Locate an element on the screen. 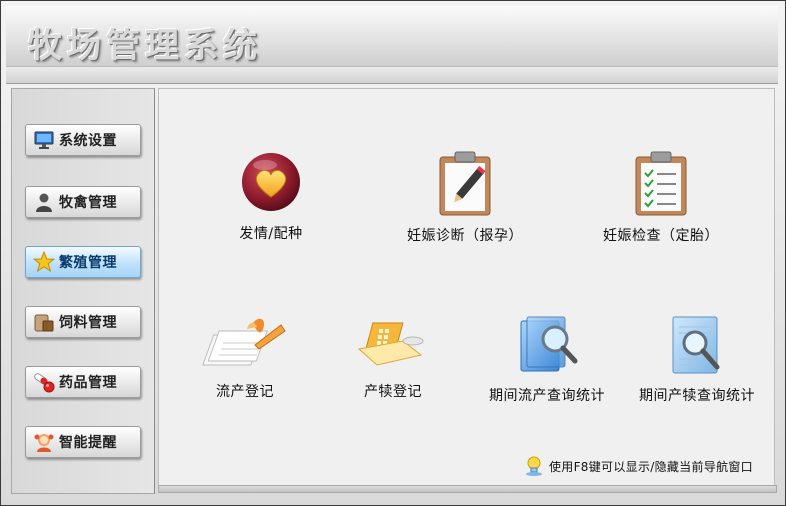 The image size is (786, 506). sidebar-item-label: 系统设置 is located at coordinates (88, 141).